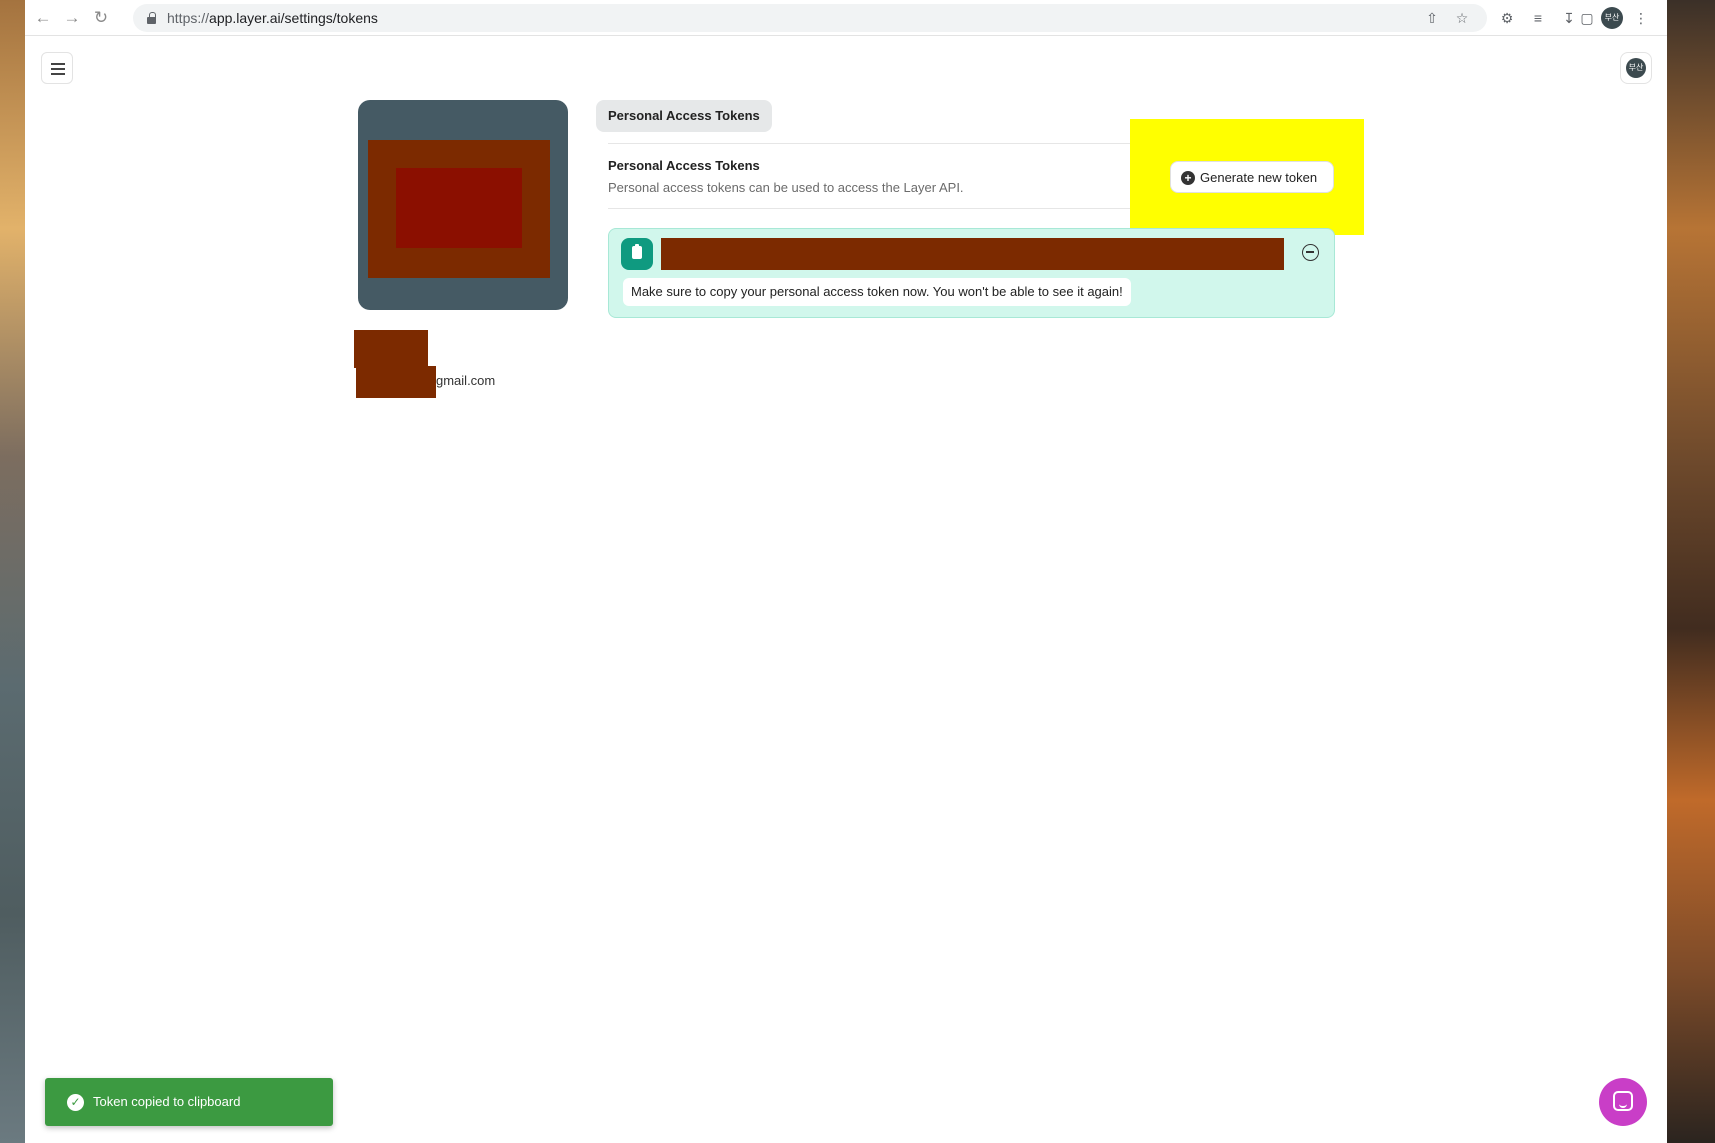 This screenshot has width=1715, height=1143. Describe the element at coordinates (1462, 18) in the screenshot. I see `bookmark-star-icon: ☆` at that location.